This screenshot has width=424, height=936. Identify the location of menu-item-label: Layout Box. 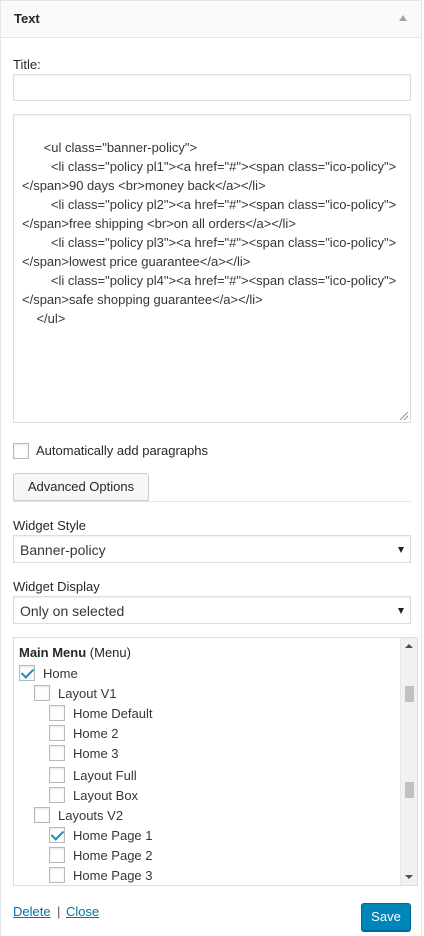
(106, 795).